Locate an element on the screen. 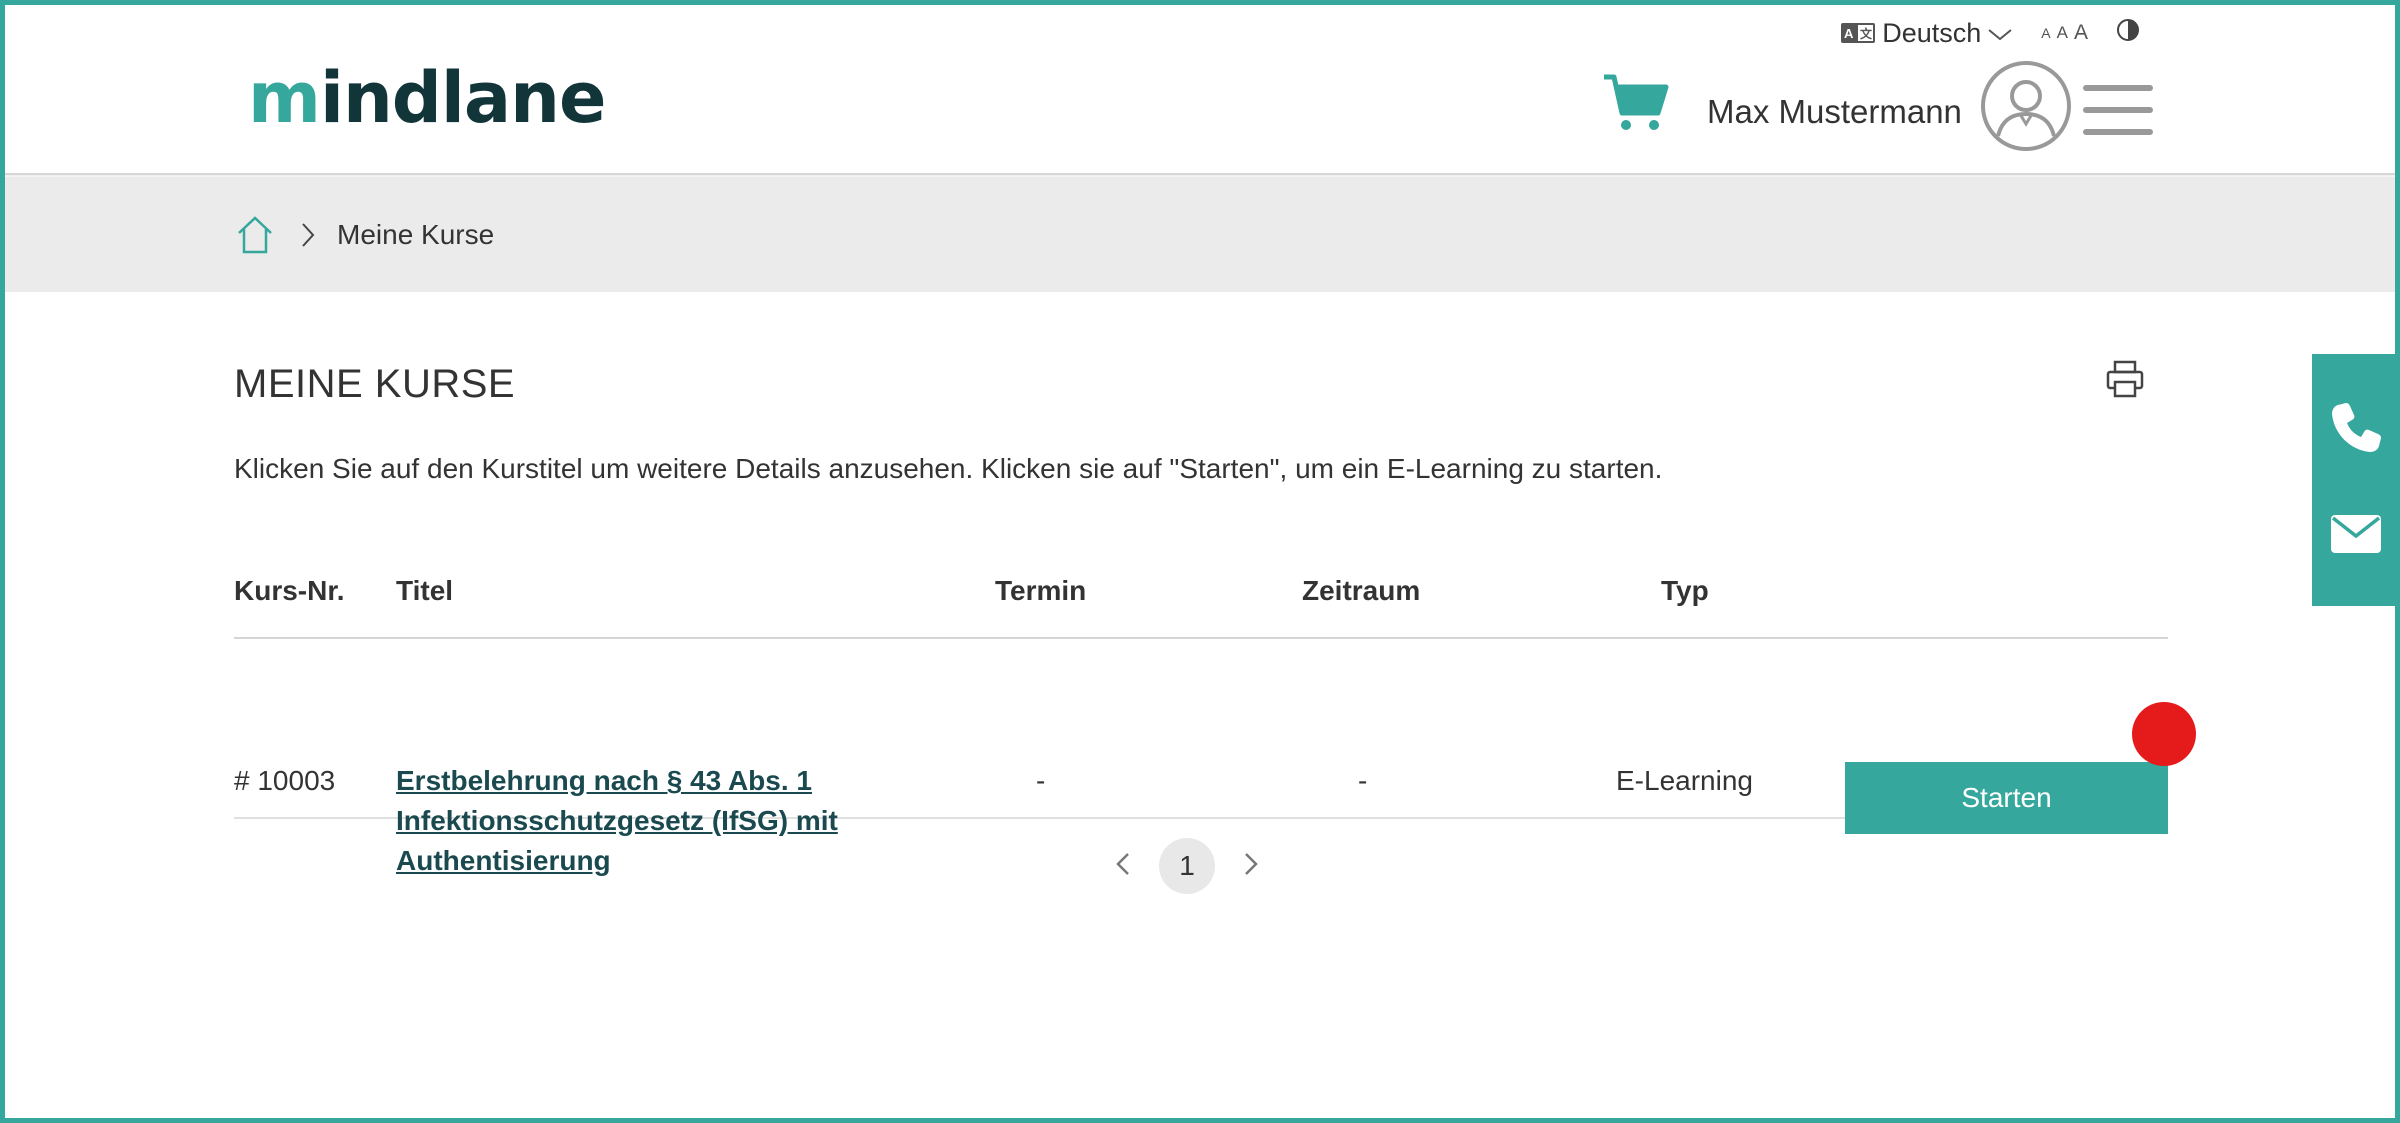 This screenshot has height=1123, width=2400. pagination: 1 is located at coordinates (1187, 866).